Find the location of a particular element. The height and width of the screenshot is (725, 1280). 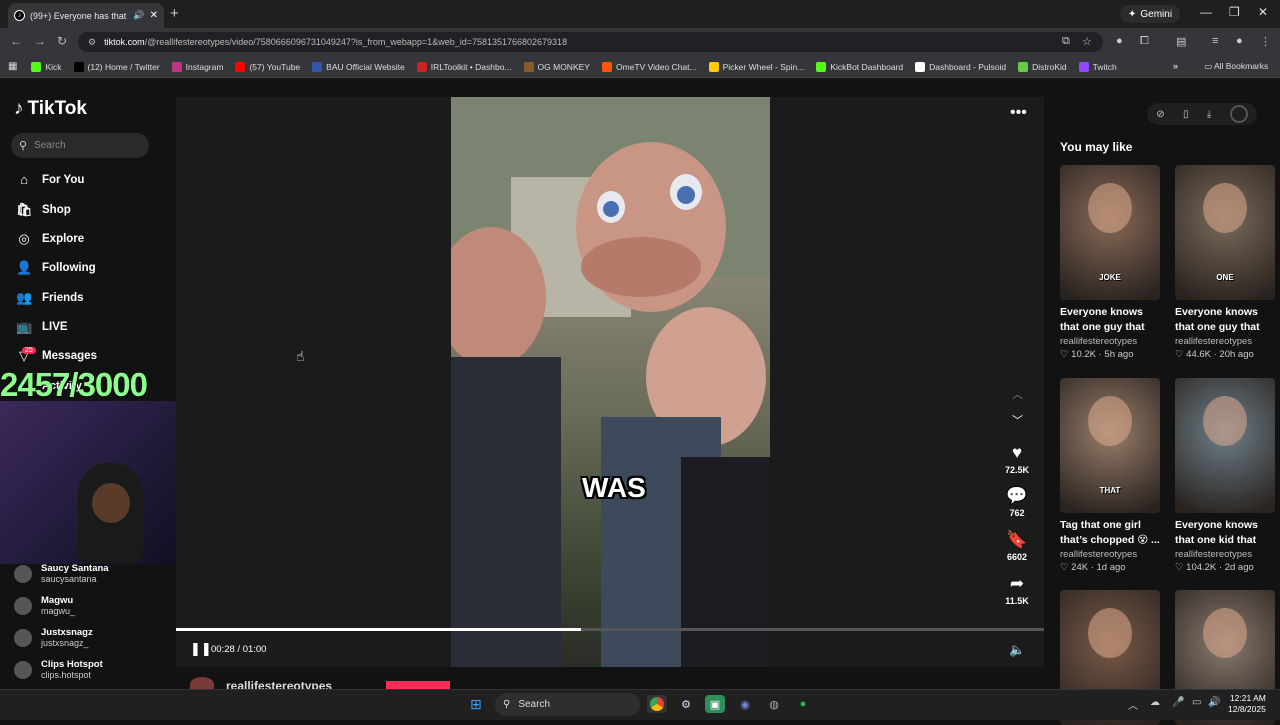

video-caption: WAS is located at coordinates (614, 487).